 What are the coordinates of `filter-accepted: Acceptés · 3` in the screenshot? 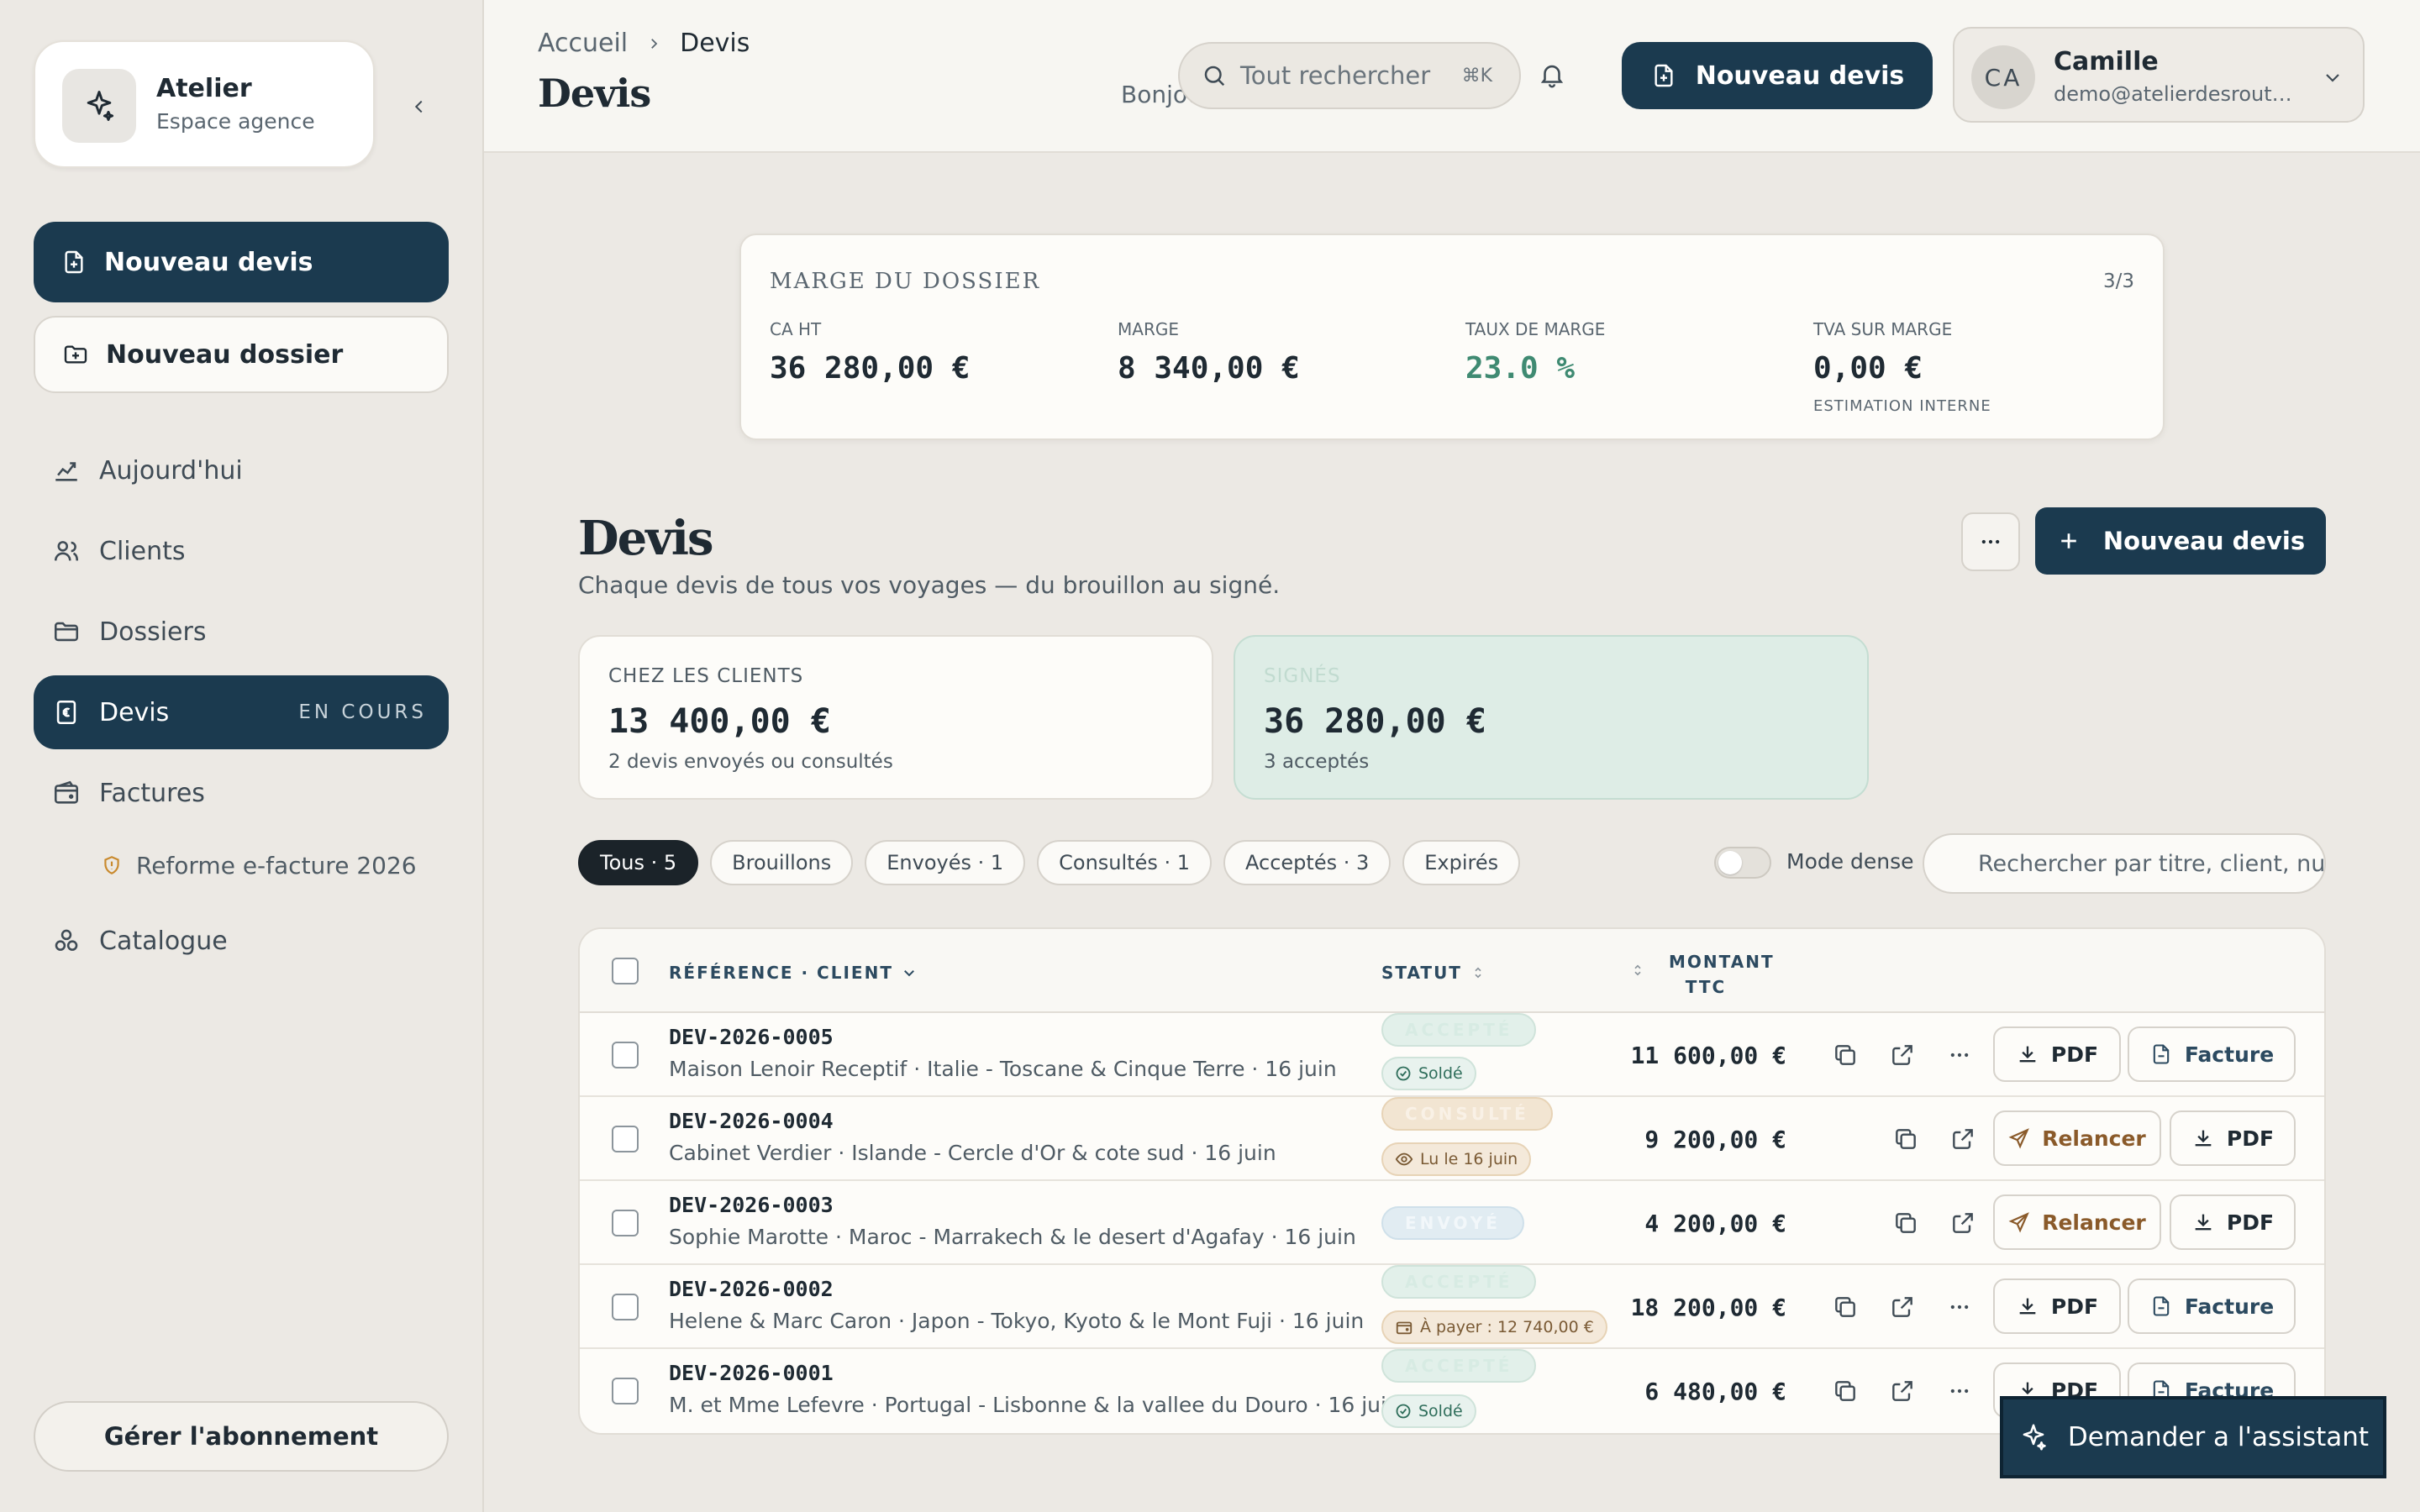 It's located at (1307, 862).